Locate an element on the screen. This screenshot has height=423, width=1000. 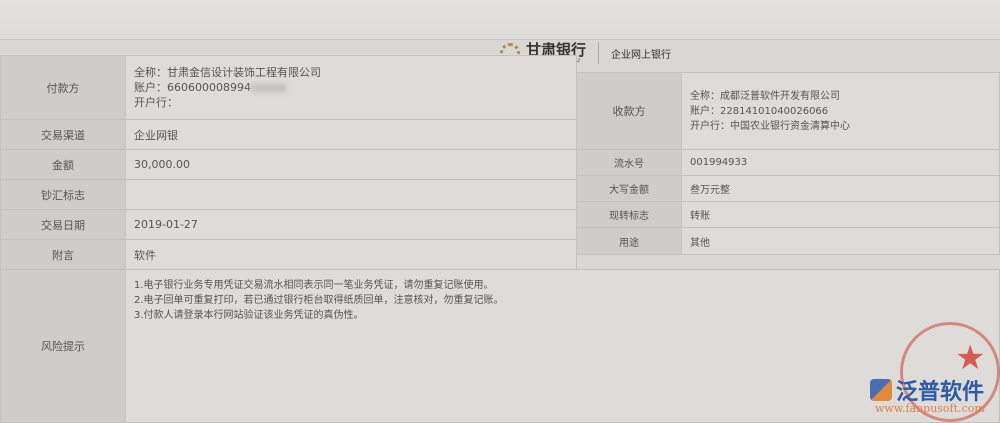
redacted-mask is located at coordinates (268, 88).